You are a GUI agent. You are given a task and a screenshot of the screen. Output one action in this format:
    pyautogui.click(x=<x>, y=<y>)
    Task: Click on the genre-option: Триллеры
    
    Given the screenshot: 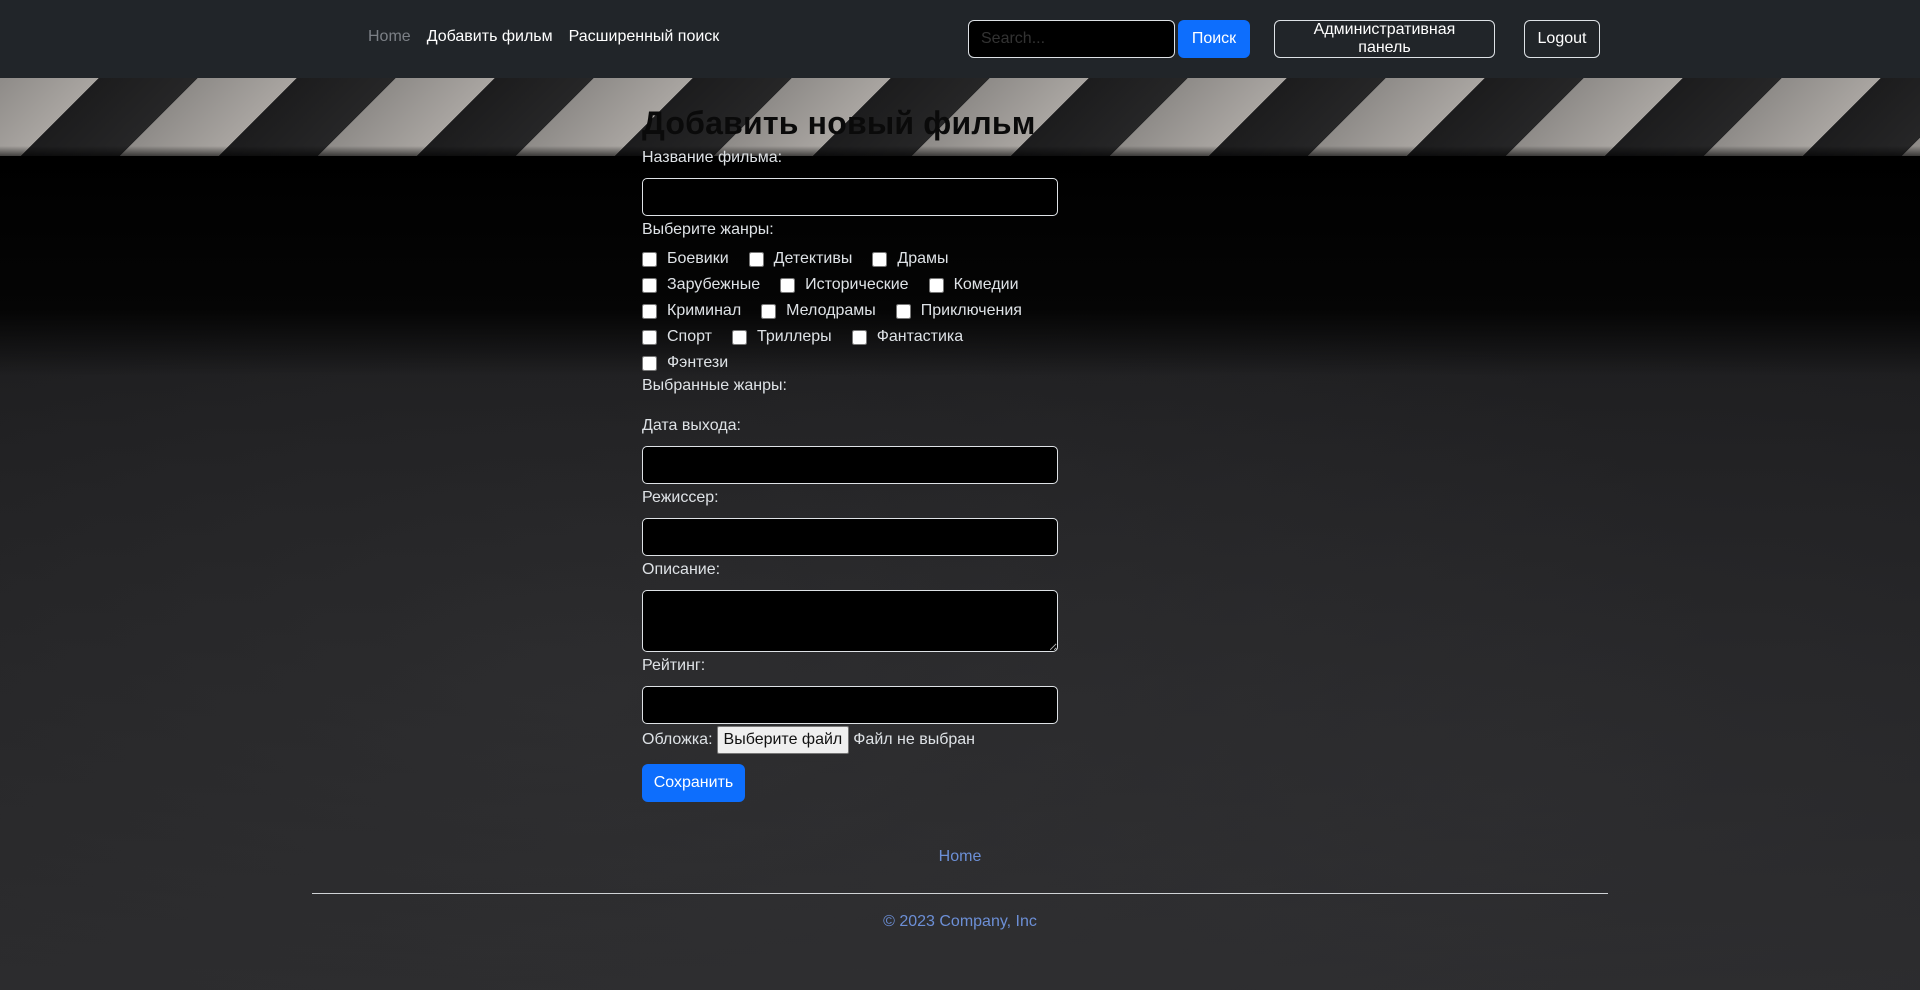 What is the action you would take?
    pyautogui.click(x=782, y=337)
    